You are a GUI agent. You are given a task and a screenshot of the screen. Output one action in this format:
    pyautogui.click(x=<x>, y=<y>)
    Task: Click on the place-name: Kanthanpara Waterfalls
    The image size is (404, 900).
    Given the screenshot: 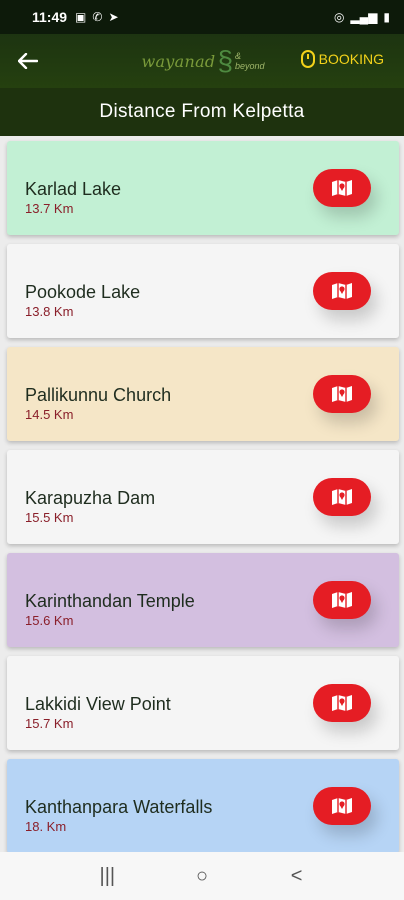 What is the action you would take?
    pyautogui.click(x=119, y=807)
    